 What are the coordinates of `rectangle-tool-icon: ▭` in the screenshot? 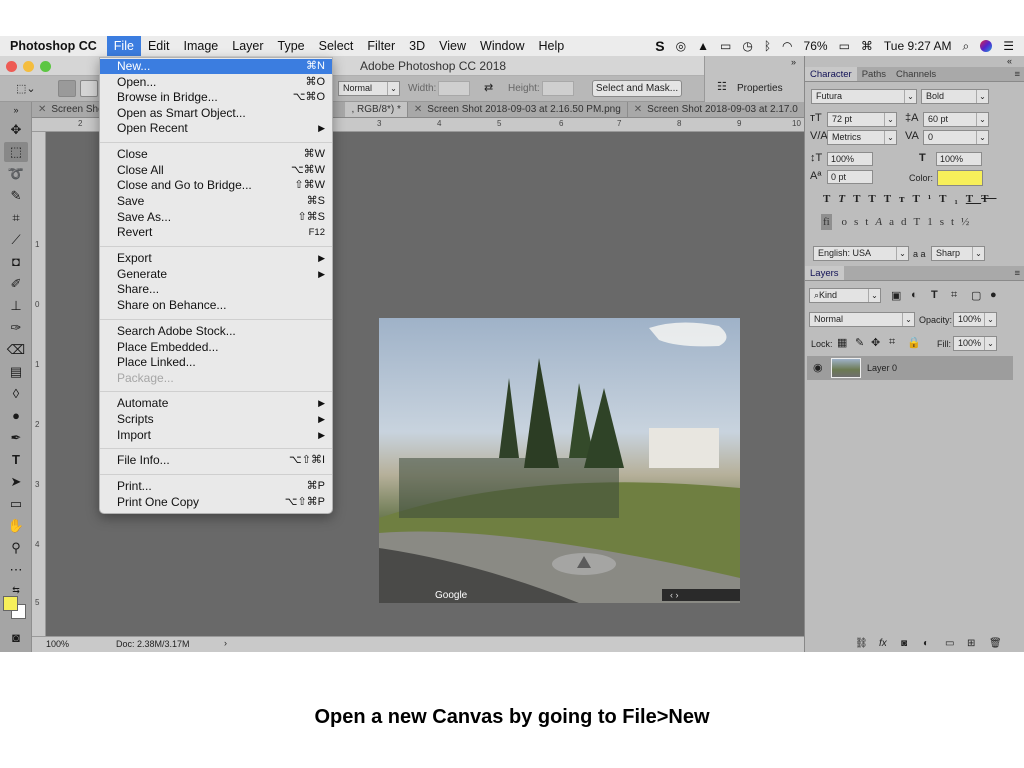 It's located at (16, 504).